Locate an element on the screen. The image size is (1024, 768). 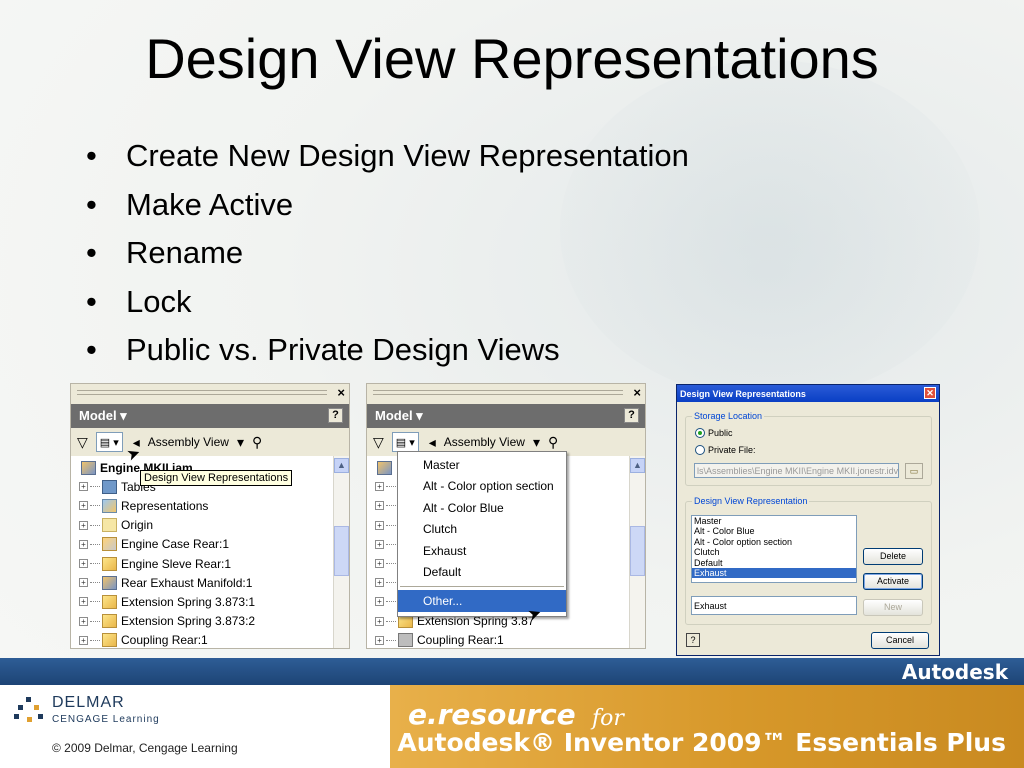
list-item: Alt - Color option section is located at coordinates (774, 542).